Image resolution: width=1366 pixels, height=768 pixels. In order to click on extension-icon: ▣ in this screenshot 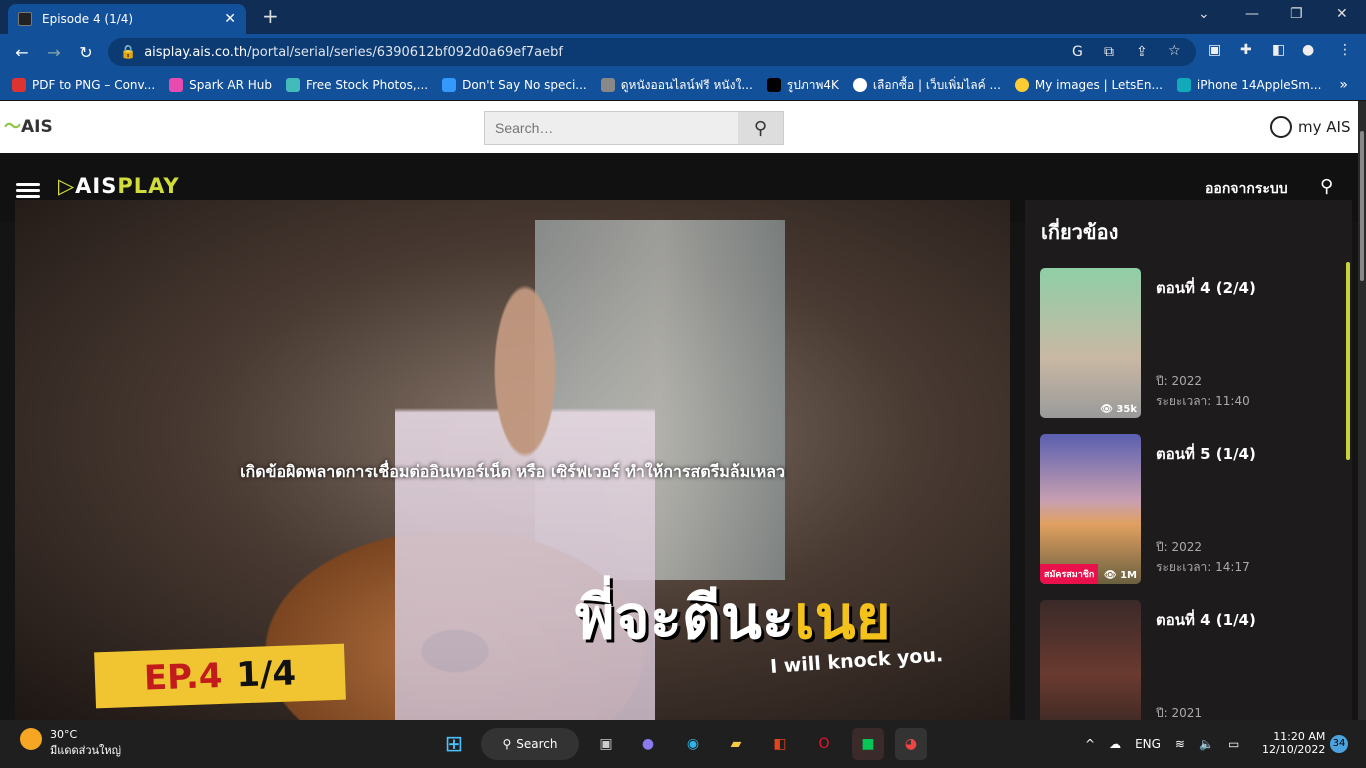, I will do `click(1214, 50)`.